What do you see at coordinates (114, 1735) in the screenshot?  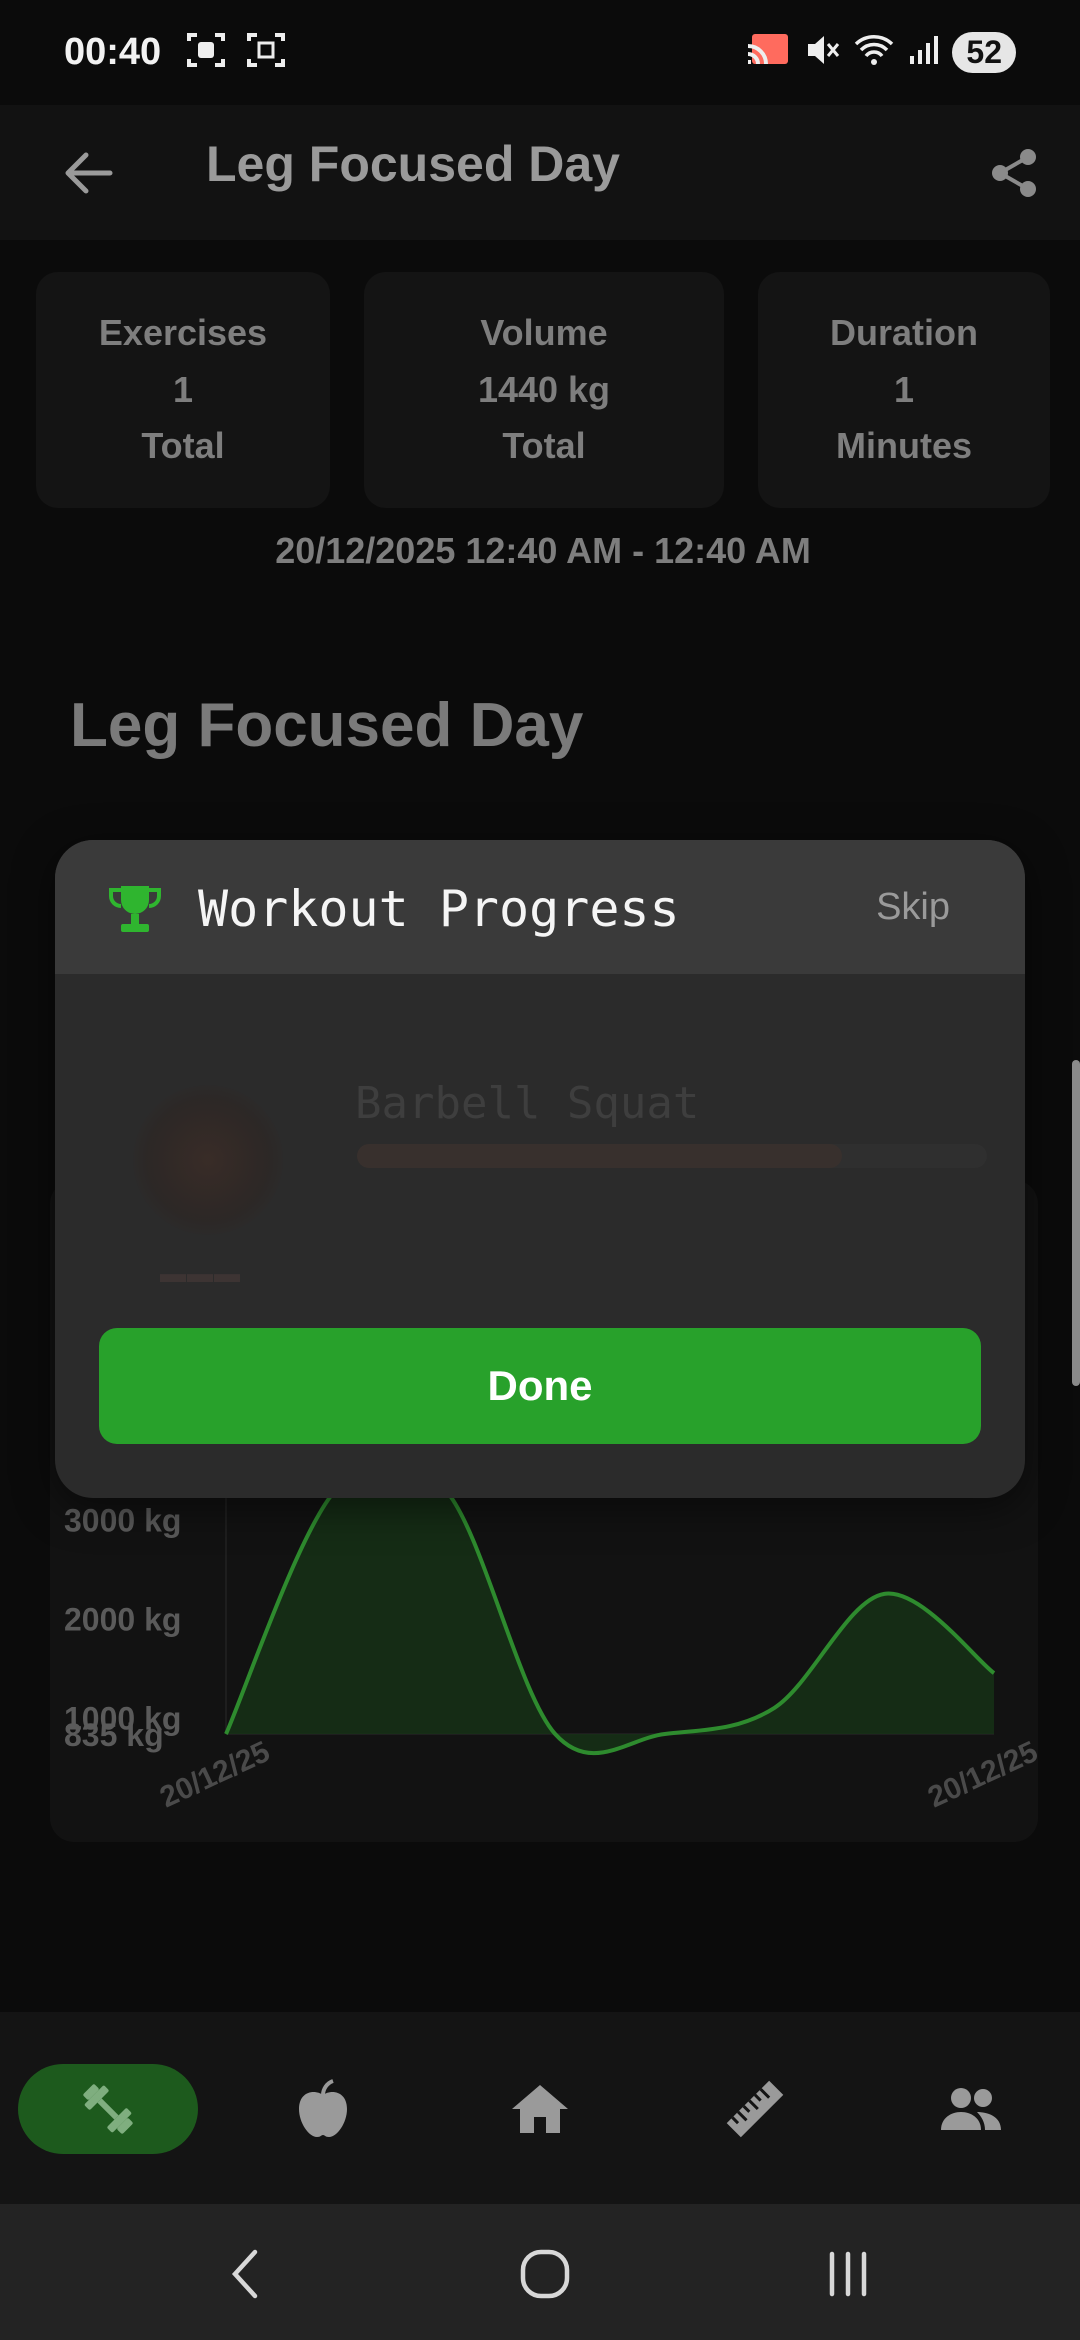 I see `y-tick-label: 835 kg` at bounding box center [114, 1735].